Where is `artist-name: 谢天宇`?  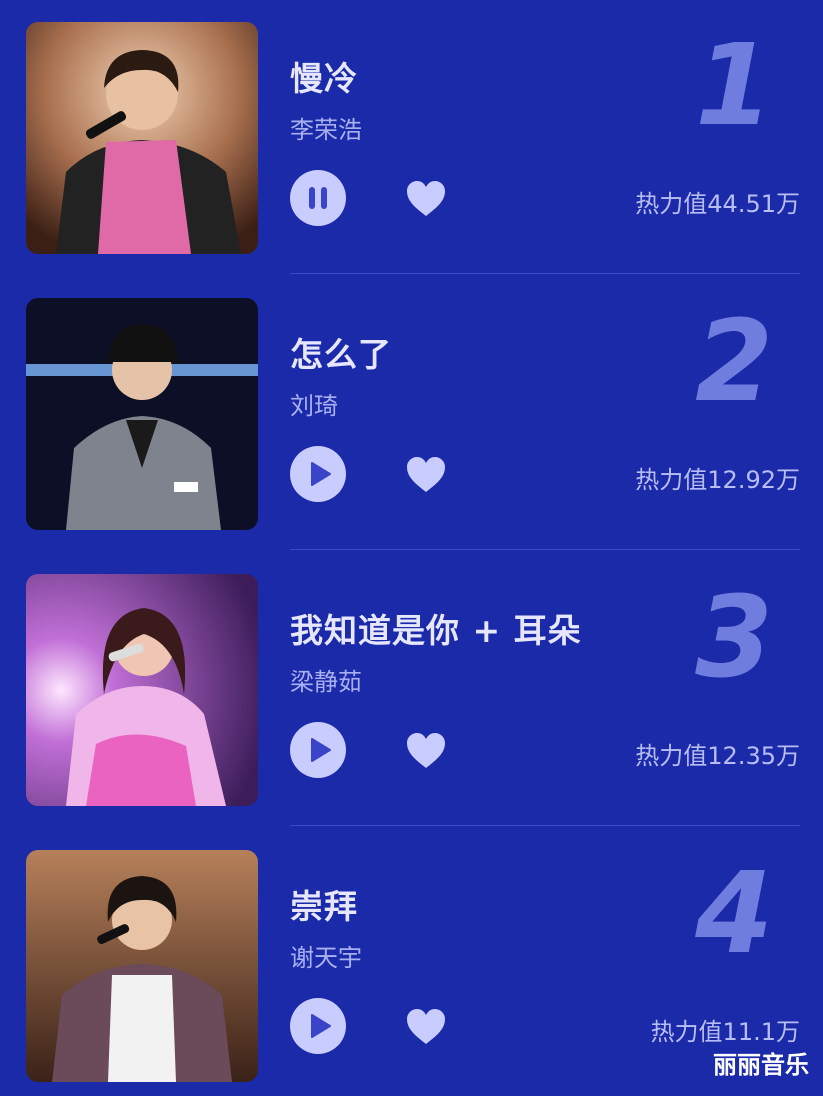
artist-name: 谢天宇 is located at coordinates (326, 958).